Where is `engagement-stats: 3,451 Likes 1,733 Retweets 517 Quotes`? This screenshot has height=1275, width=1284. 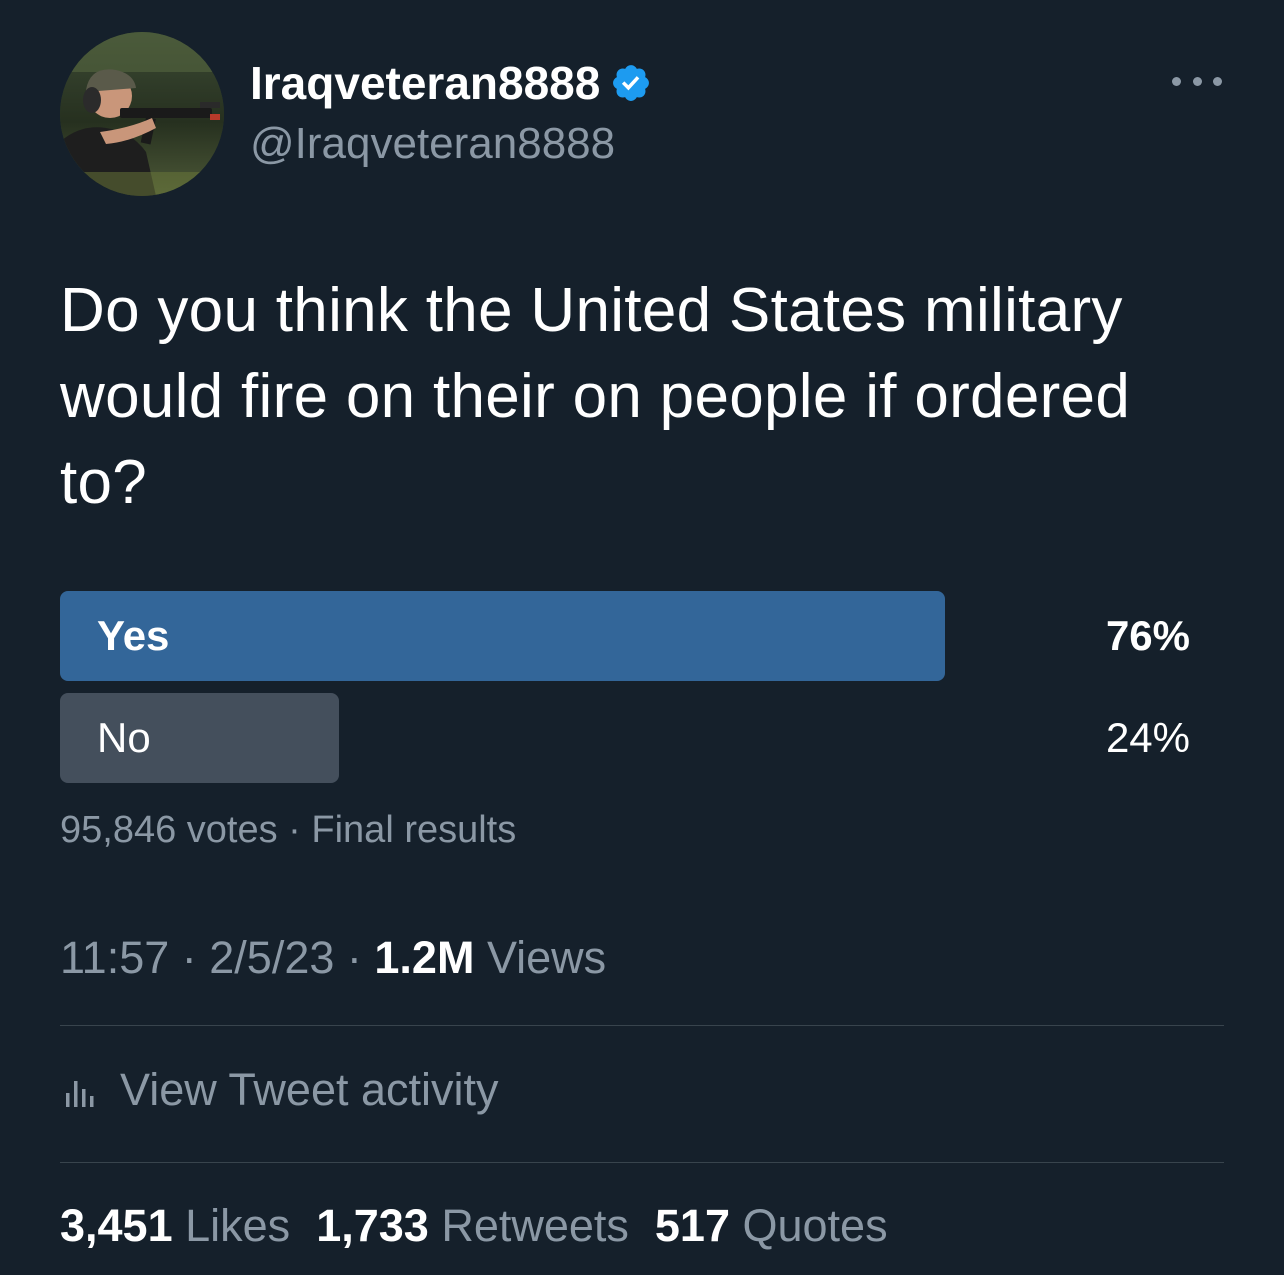 engagement-stats: 3,451 Likes 1,733 Retweets 517 Quotes is located at coordinates (487, 1226).